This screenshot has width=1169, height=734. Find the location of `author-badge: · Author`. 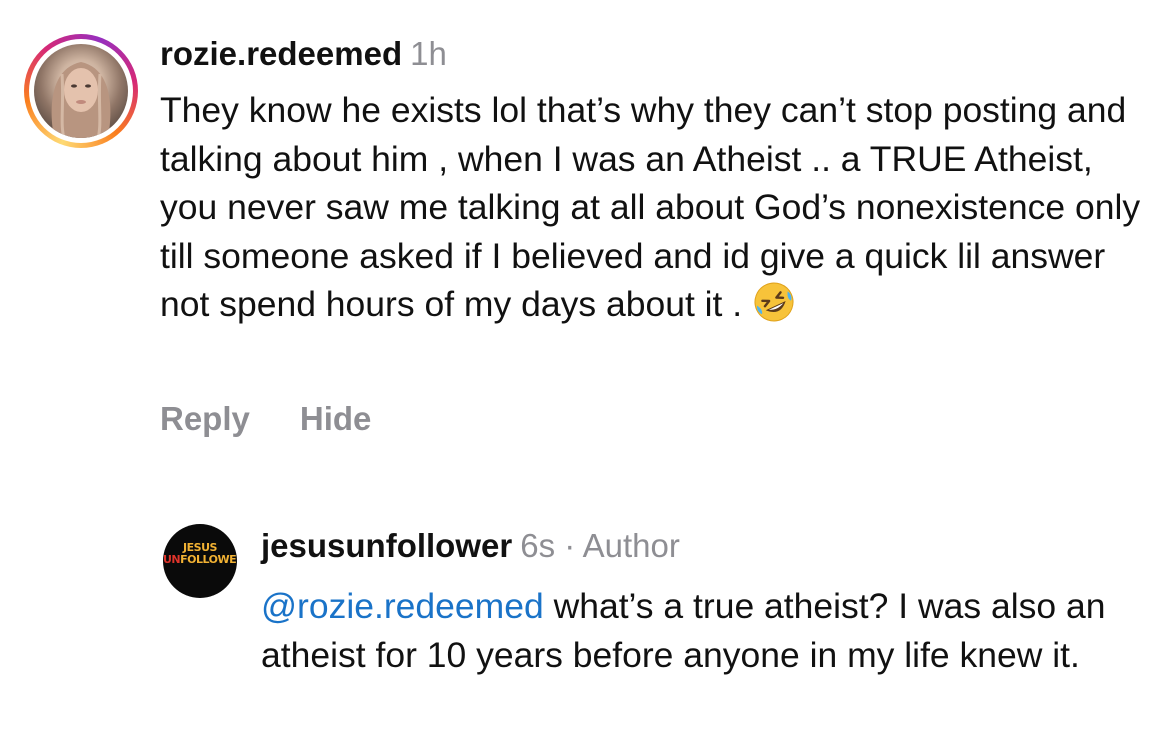

author-badge: · Author is located at coordinates (622, 545).